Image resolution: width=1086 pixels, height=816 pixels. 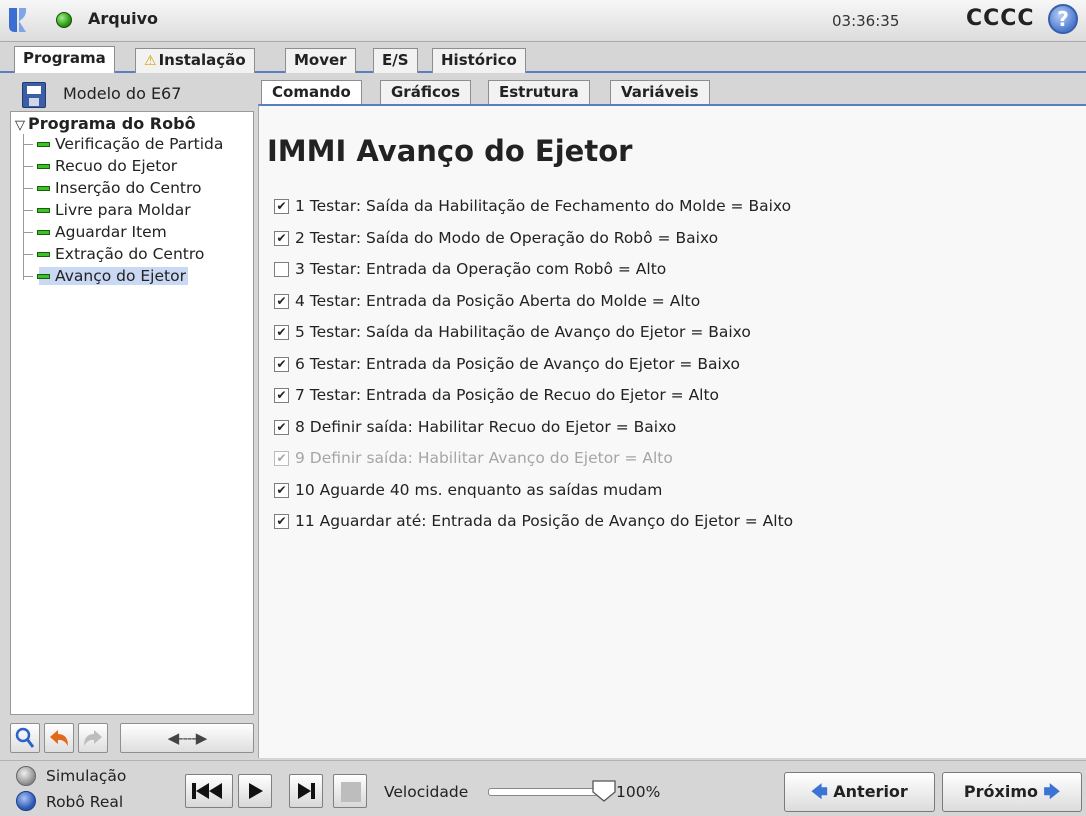 I want to click on tree-item: Aguardar Item, so click(x=96, y=232).